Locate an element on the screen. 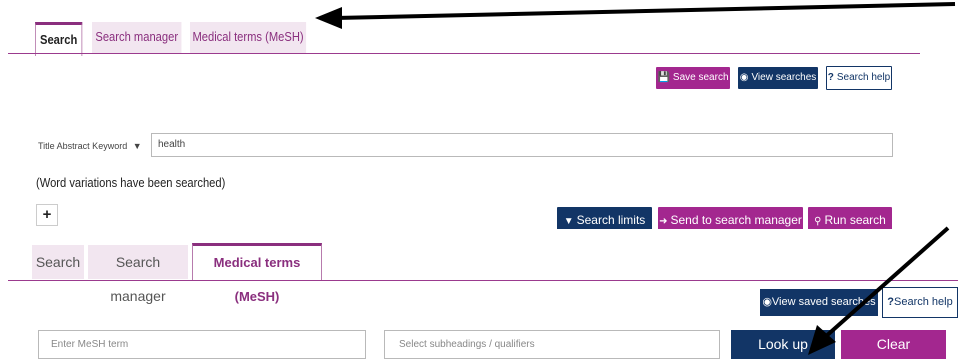 The width and height of the screenshot is (958, 360). tab-medical-terms-mesh-2: Medical terms (MeSH) is located at coordinates (257, 273).